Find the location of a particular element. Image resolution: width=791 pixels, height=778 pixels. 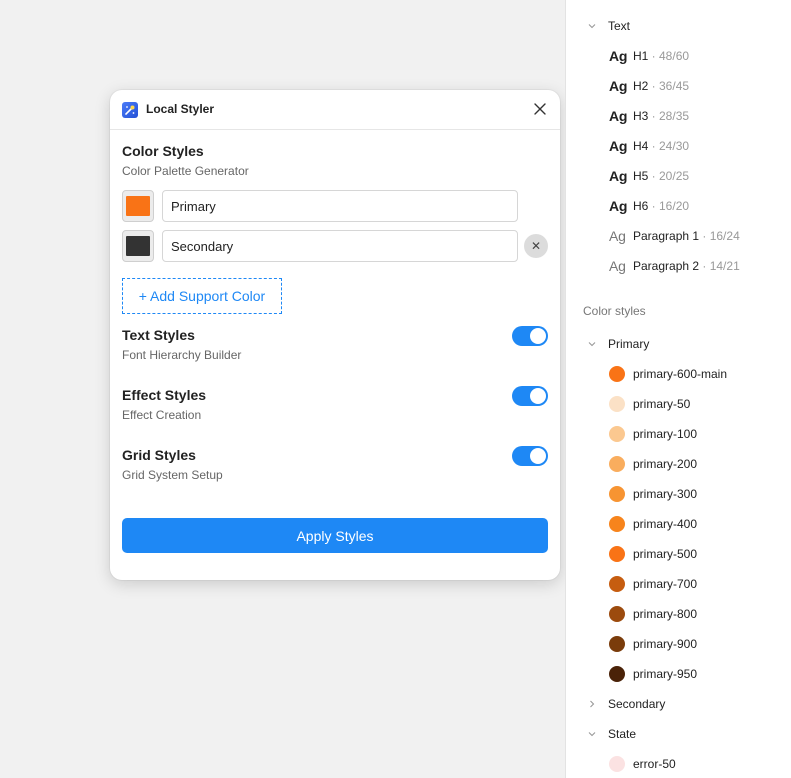

text-style-row: Ag Paragraph 2 · 14/21 is located at coordinates (678, 266).